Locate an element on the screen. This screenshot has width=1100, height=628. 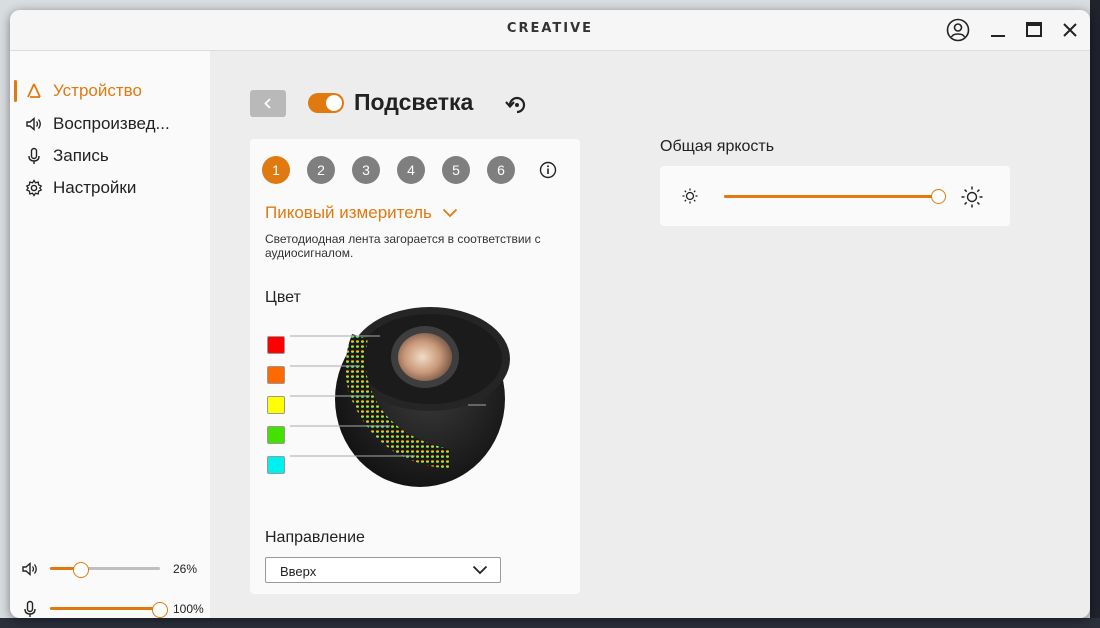
sidebar-item-device: Устройство is located at coordinates (110, 91).